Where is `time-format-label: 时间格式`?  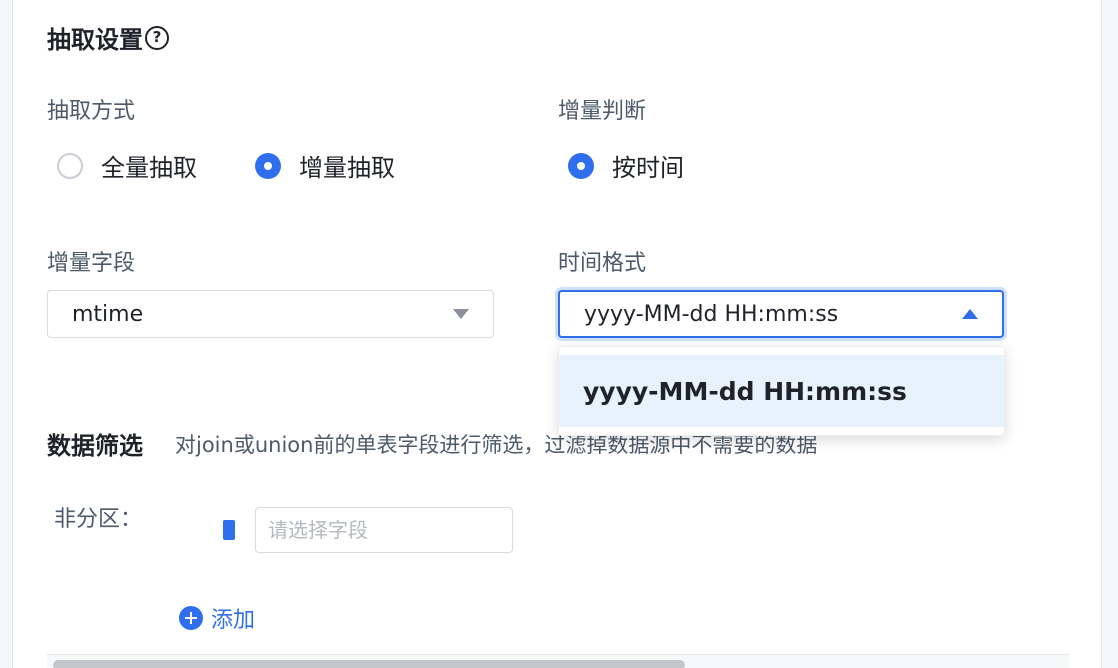
time-format-label: 时间格式 is located at coordinates (602, 263).